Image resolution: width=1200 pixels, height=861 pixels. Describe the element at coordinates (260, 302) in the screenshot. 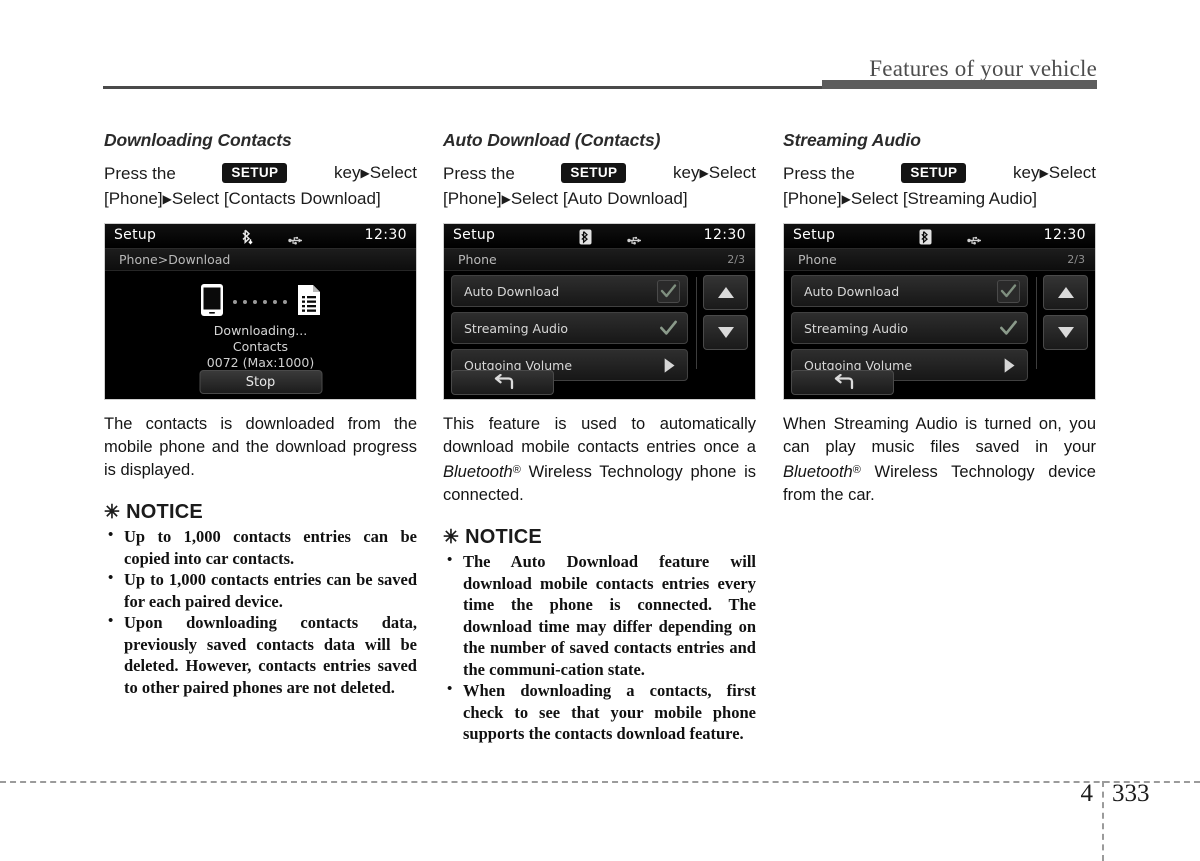

I see `download-graphic` at that location.